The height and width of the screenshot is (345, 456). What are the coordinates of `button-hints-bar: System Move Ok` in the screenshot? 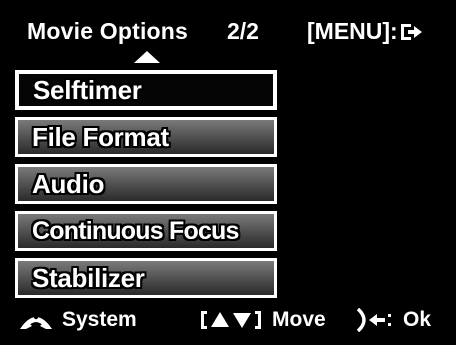 It's located at (228, 321).